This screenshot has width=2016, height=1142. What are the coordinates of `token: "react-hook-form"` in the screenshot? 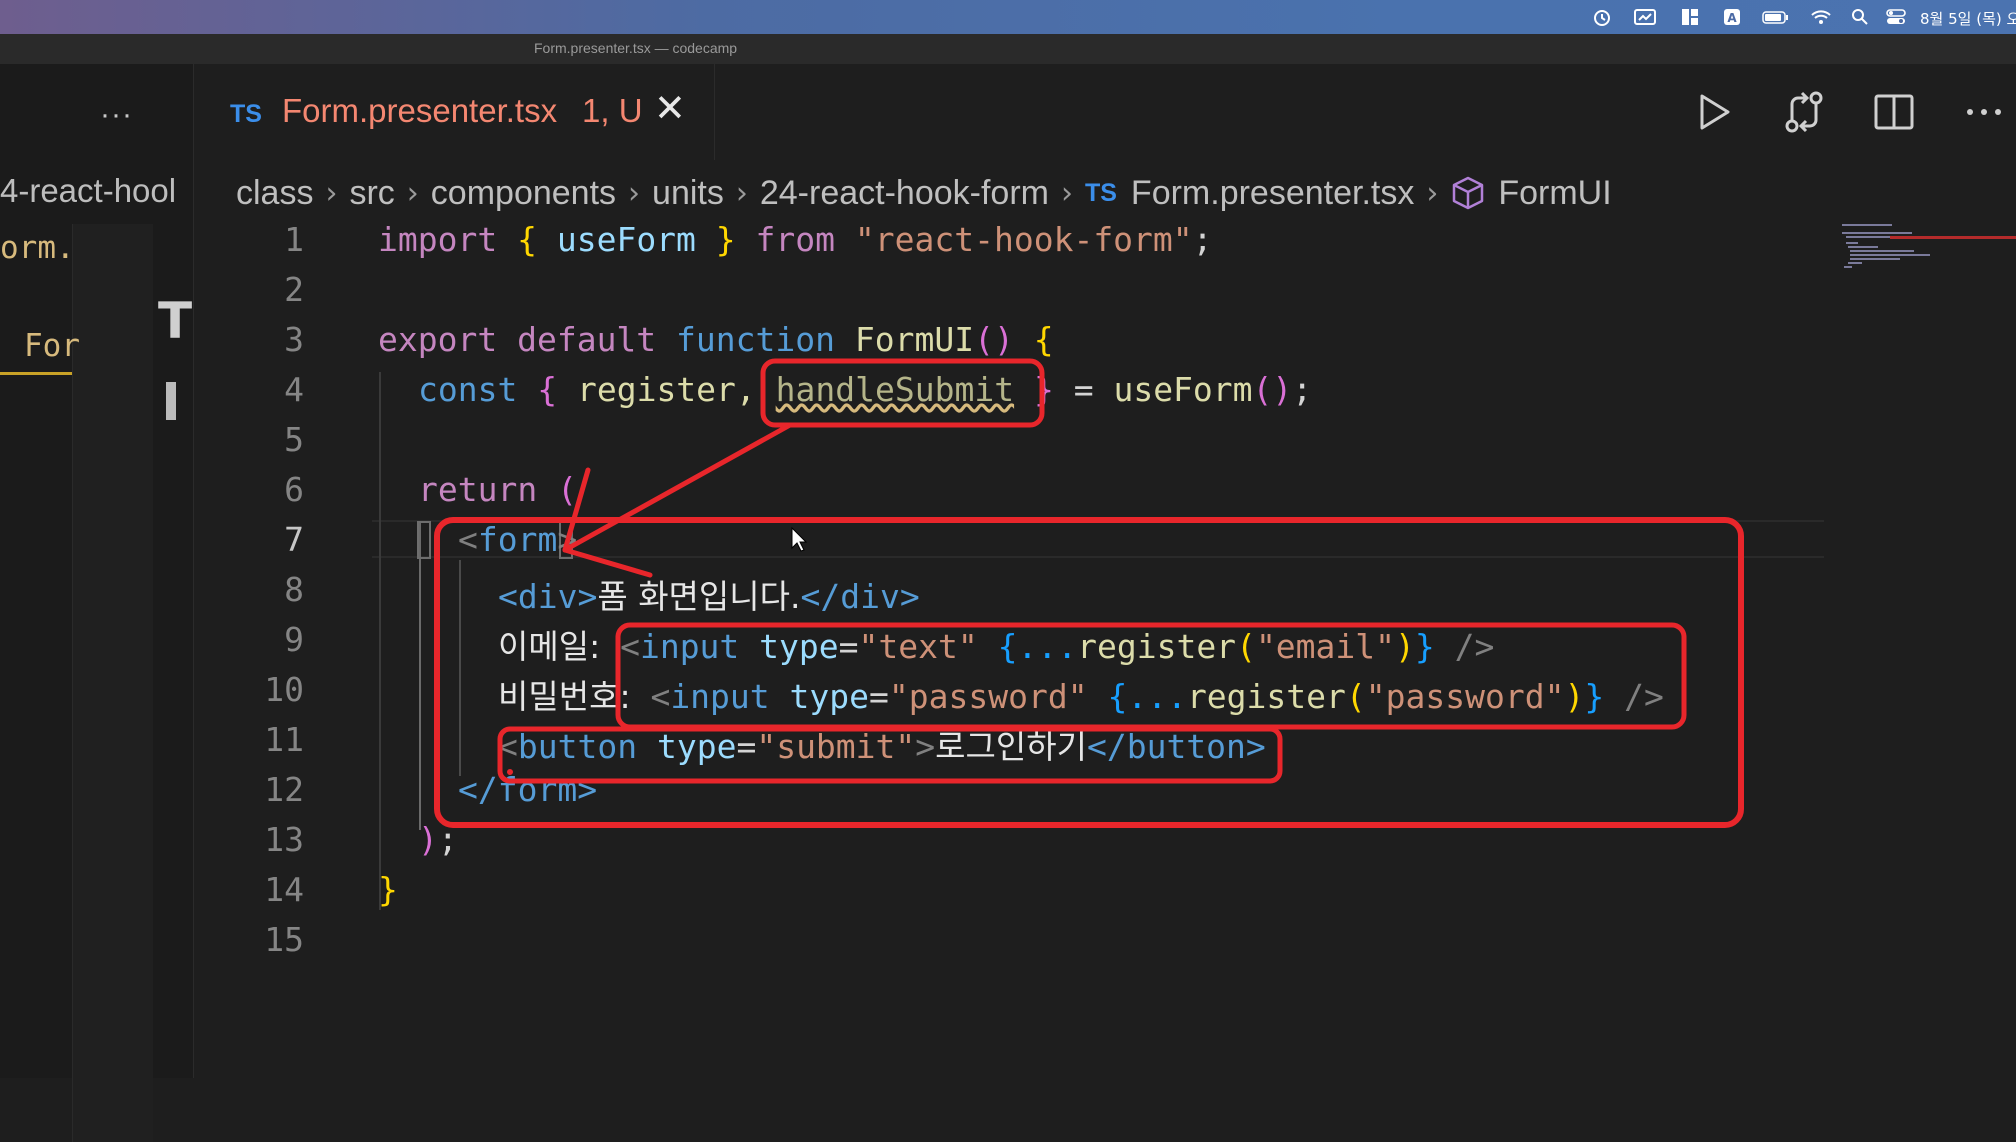 It's located at (1023, 239).